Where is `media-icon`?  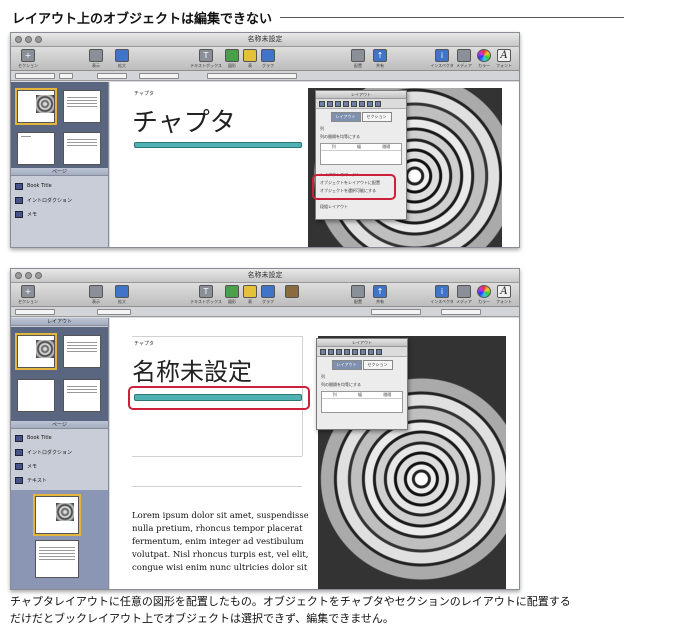
media-icon is located at coordinates (464, 55).